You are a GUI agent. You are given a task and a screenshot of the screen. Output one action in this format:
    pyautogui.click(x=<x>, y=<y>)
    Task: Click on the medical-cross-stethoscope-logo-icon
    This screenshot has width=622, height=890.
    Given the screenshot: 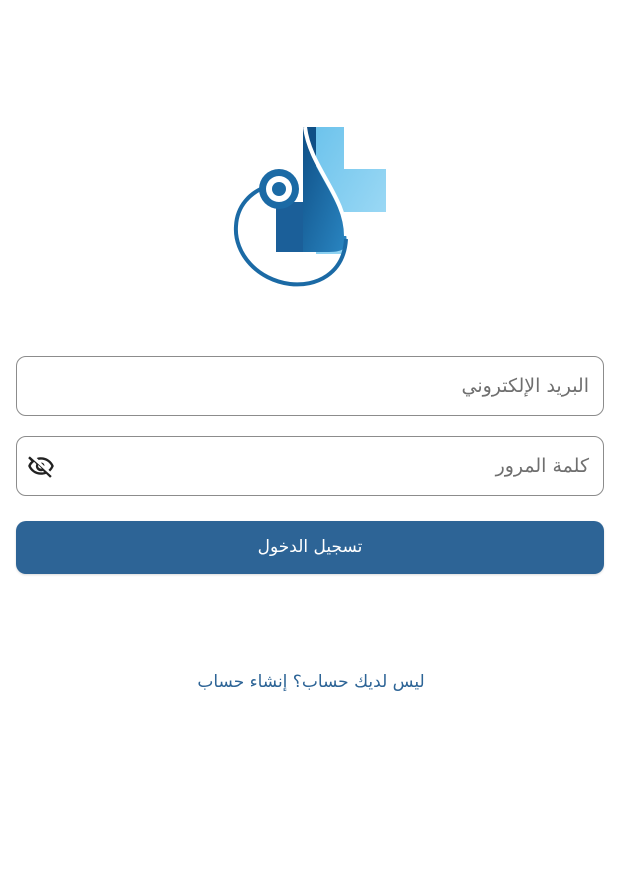 What is the action you would take?
    pyautogui.click(x=309, y=206)
    